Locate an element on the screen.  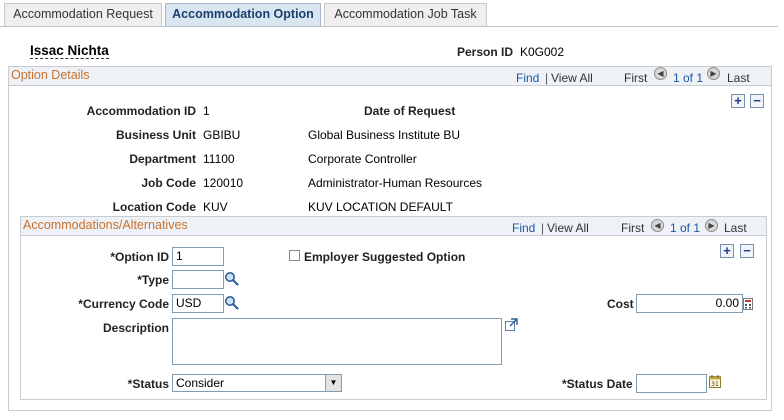
alternatives-add-row-icon: + is located at coordinates (727, 251).